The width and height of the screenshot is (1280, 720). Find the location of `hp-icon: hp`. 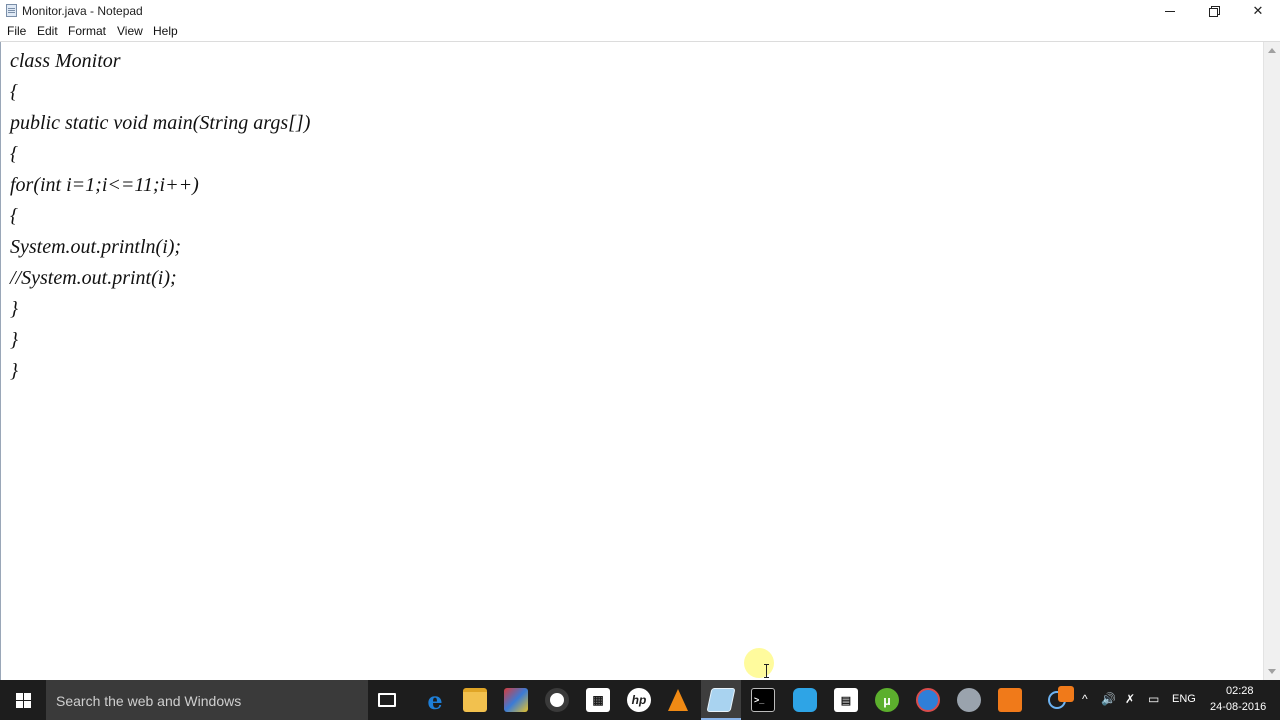

hp-icon: hp is located at coordinates (639, 700).